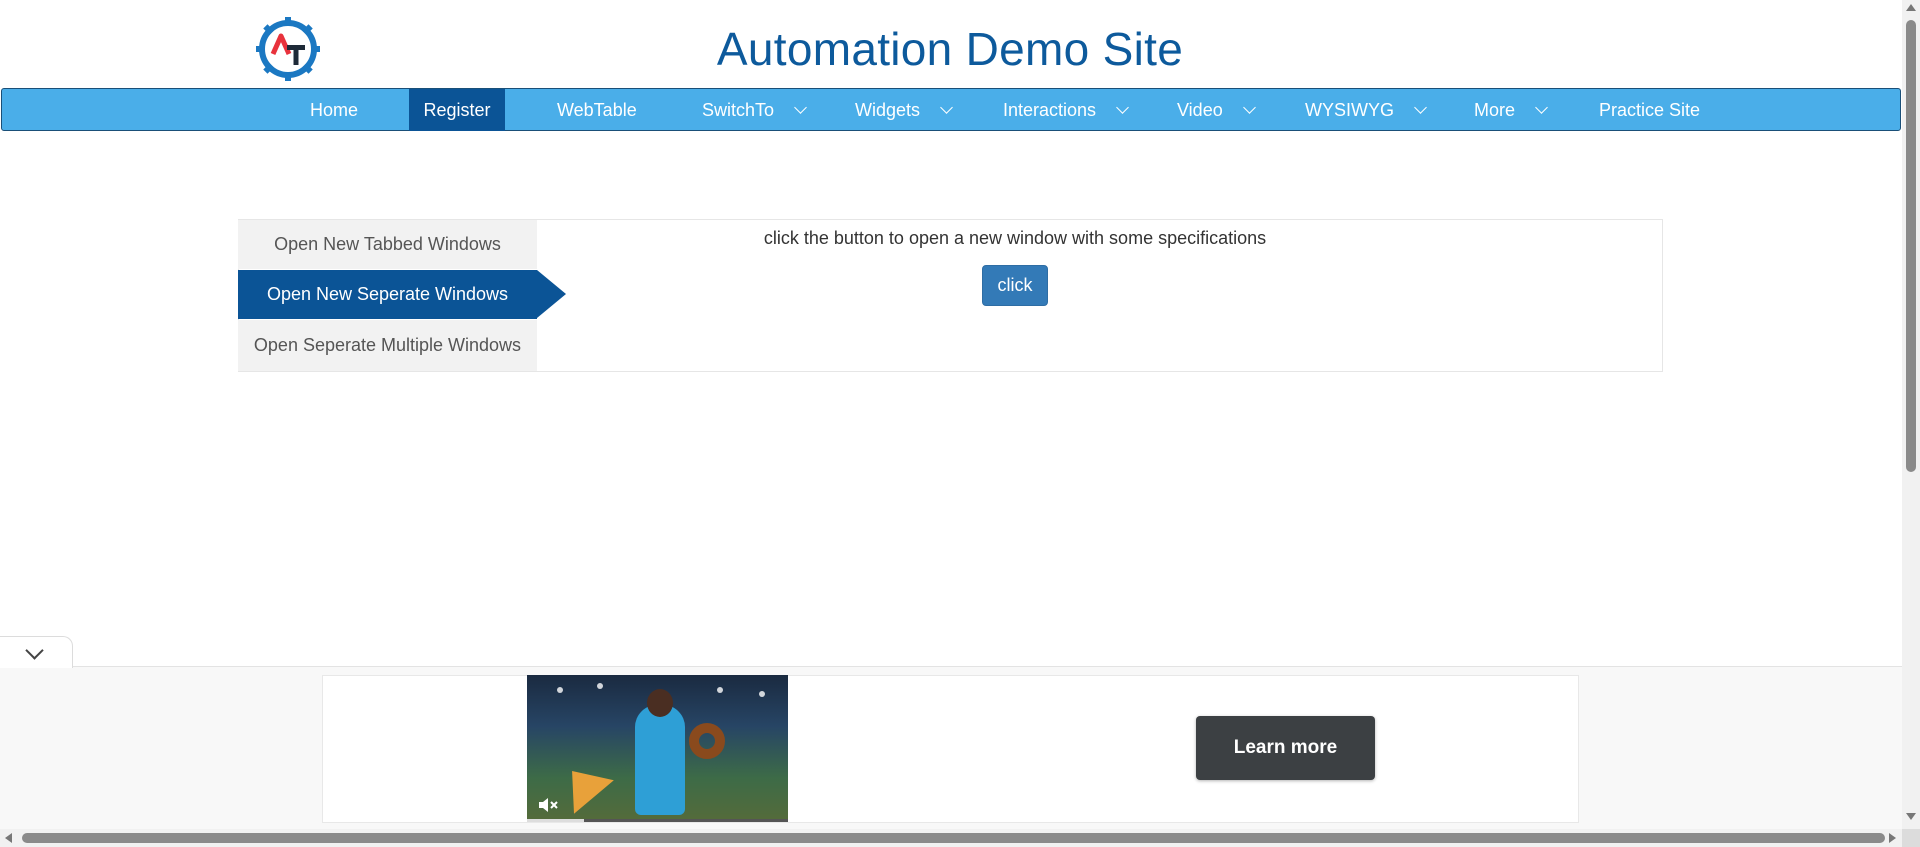  I want to click on site-title: Automation Demo Site, so click(950, 49).